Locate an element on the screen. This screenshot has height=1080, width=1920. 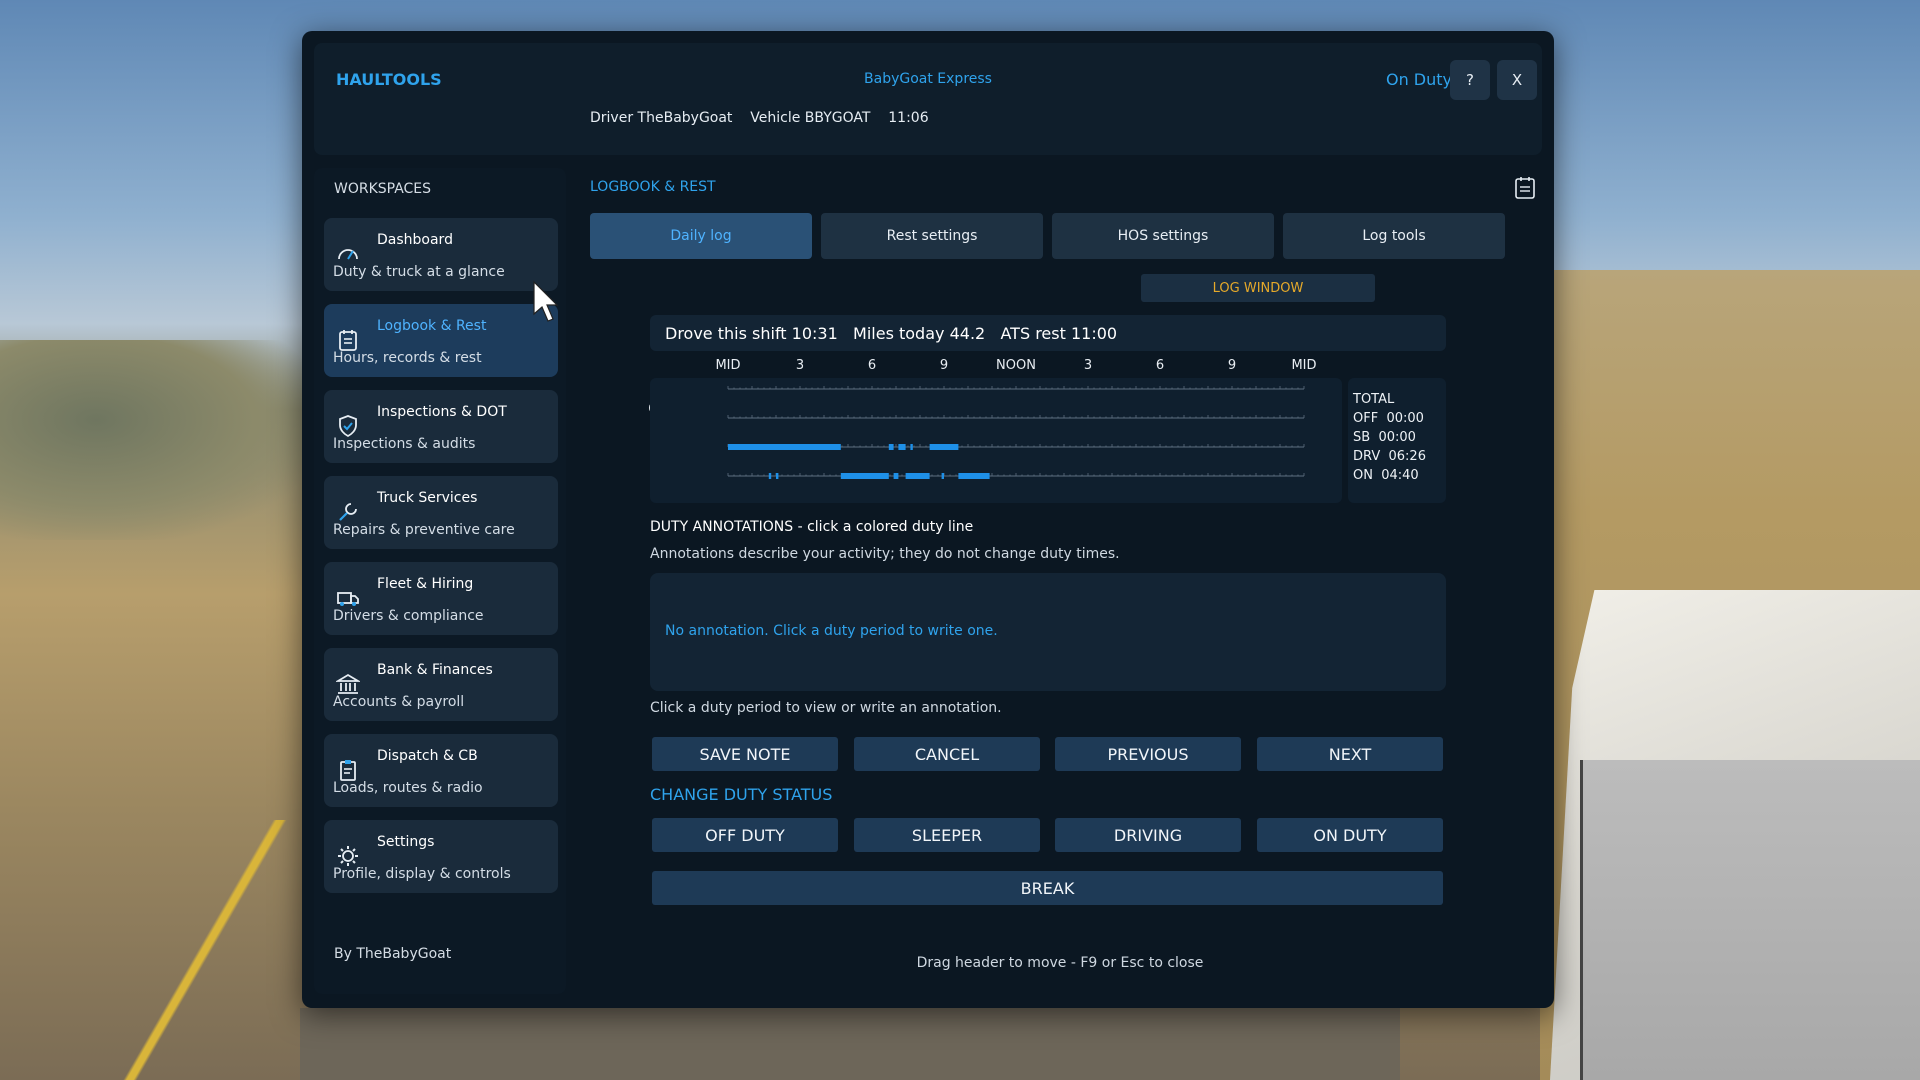
vehicle-label: Vehicle is located at coordinates (775, 118).